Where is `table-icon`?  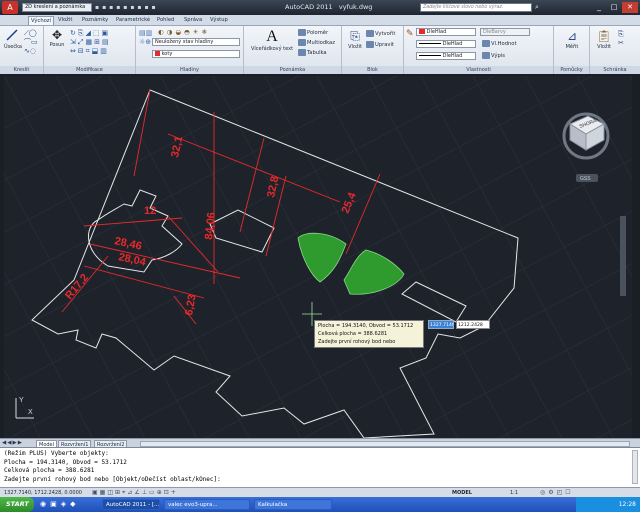 table-icon is located at coordinates (302, 52).